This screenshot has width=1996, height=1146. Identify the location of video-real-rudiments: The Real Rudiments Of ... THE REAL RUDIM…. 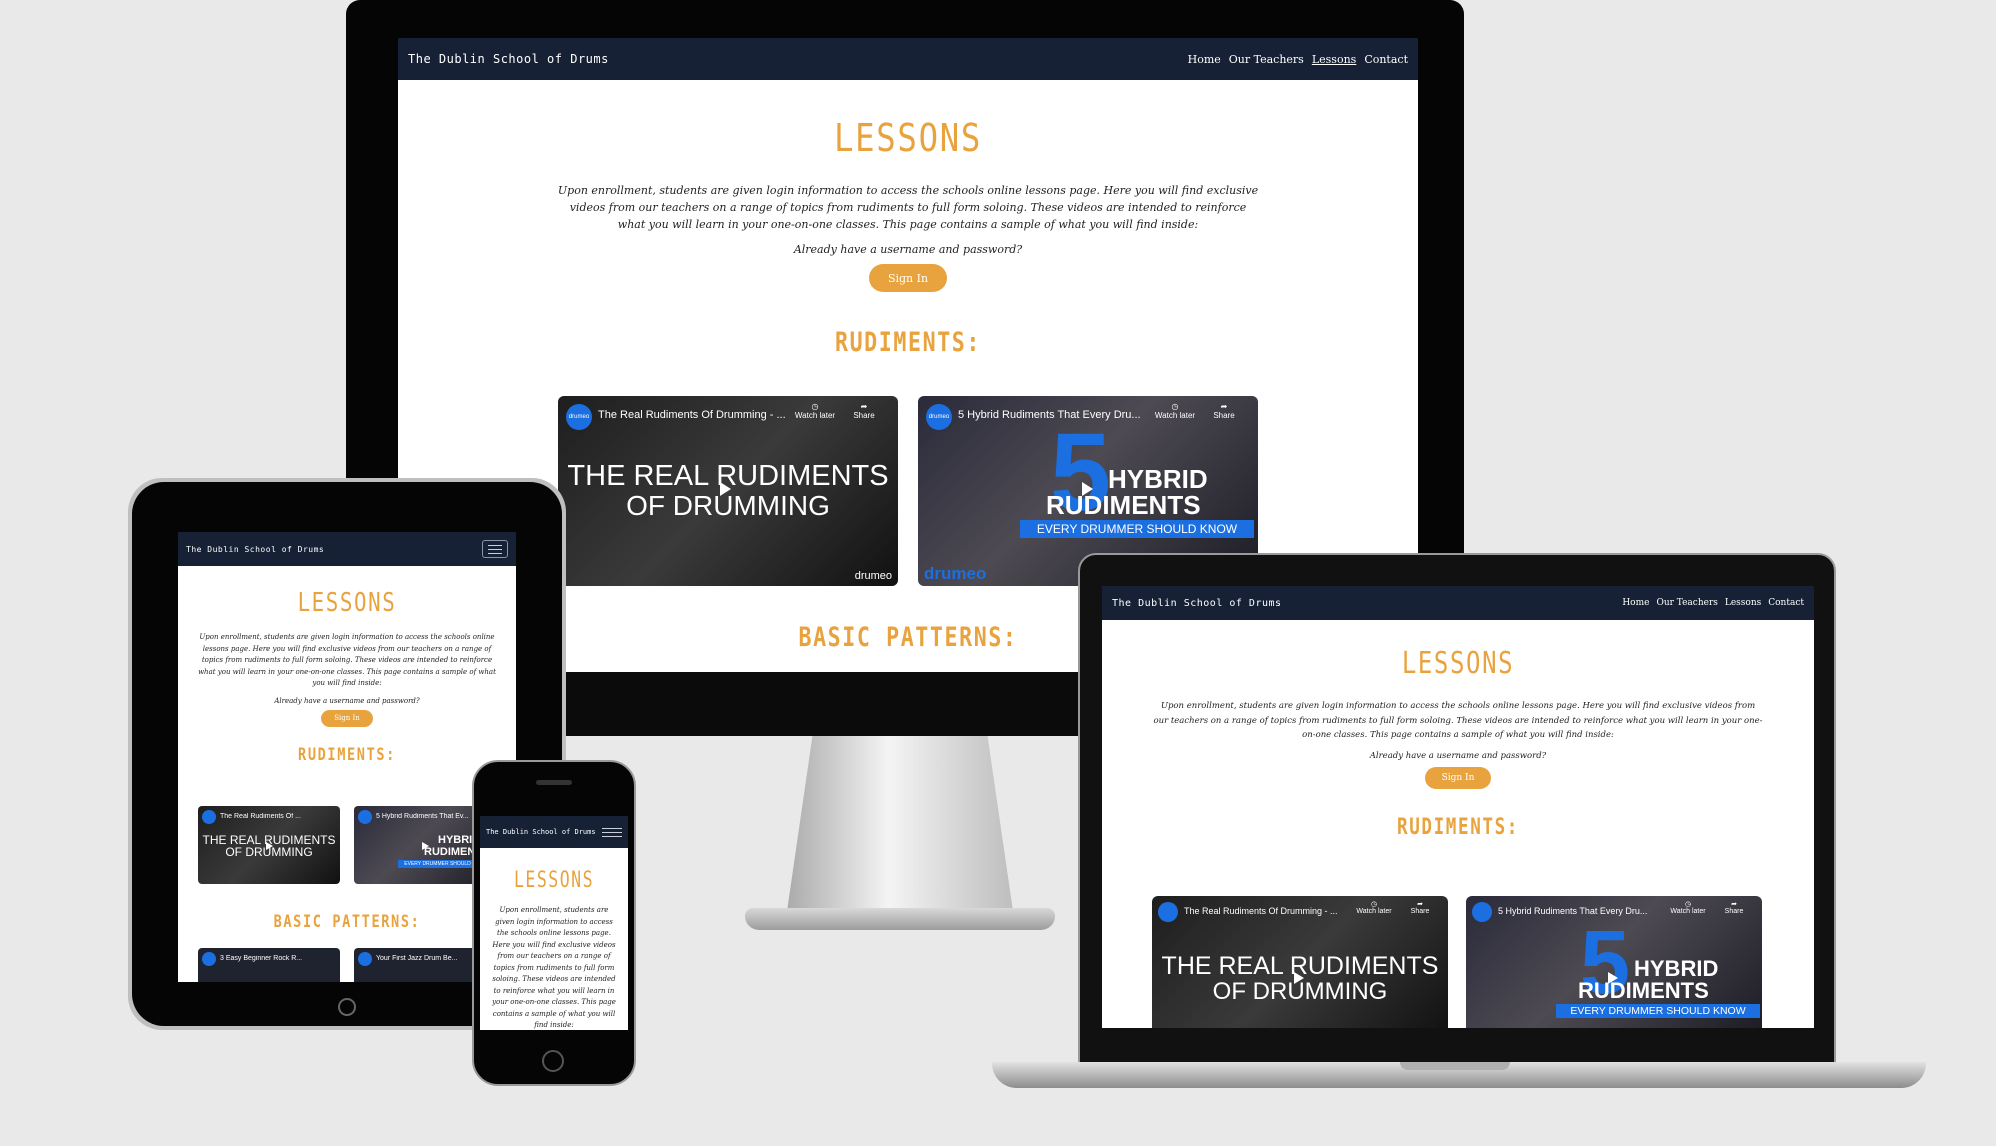
(269, 845).